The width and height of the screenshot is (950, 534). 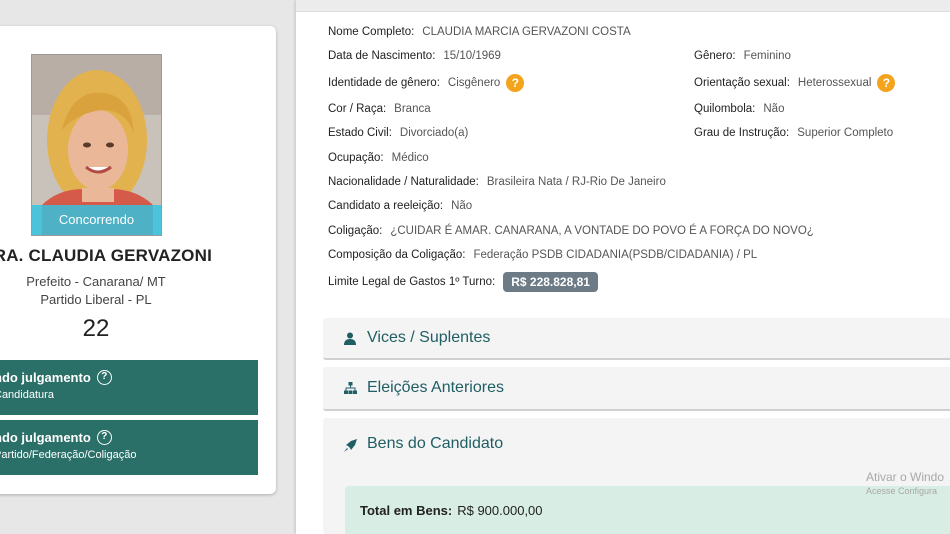 What do you see at coordinates (576, 182) in the screenshot?
I see `field-value: Brasileira Nata / RJ-Rio De Janeiro` at bounding box center [576, 182].